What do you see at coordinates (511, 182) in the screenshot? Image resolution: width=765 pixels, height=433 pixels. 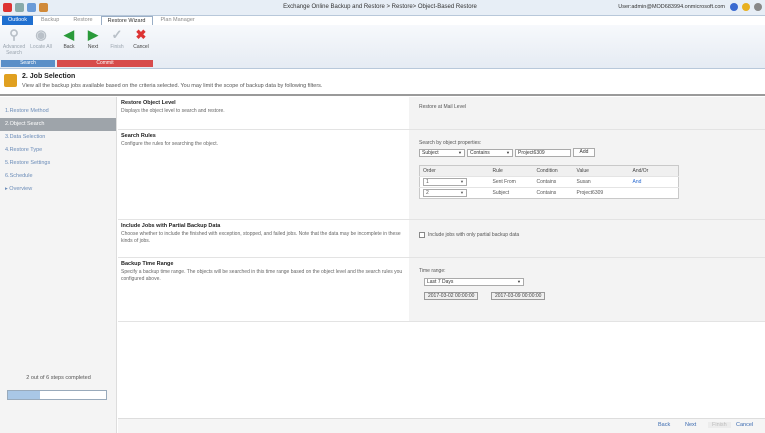 I see `rule-cell: Sent From` at bounding box center [511, 182].